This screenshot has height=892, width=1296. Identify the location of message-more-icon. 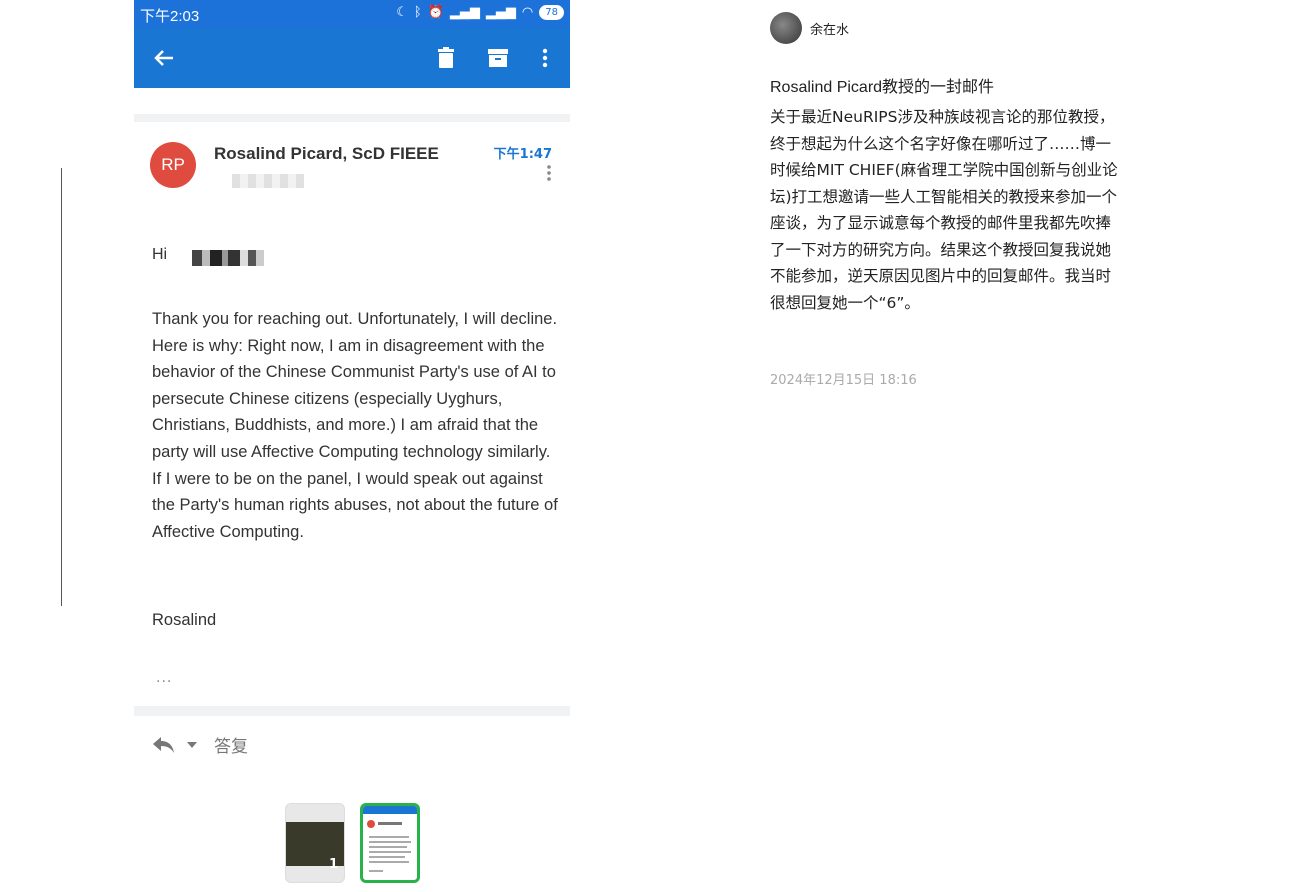
(549, 175).